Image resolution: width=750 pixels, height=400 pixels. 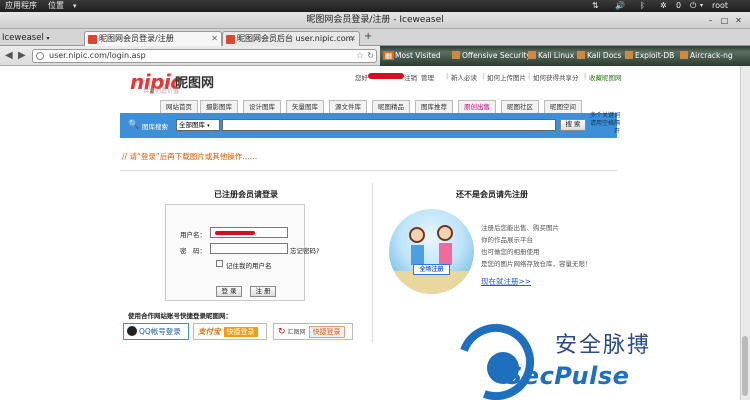 What do you see at coordinates (229, 291) in the screenshot?
I see `login-button: 登 录` at bounding box center [229, 291].